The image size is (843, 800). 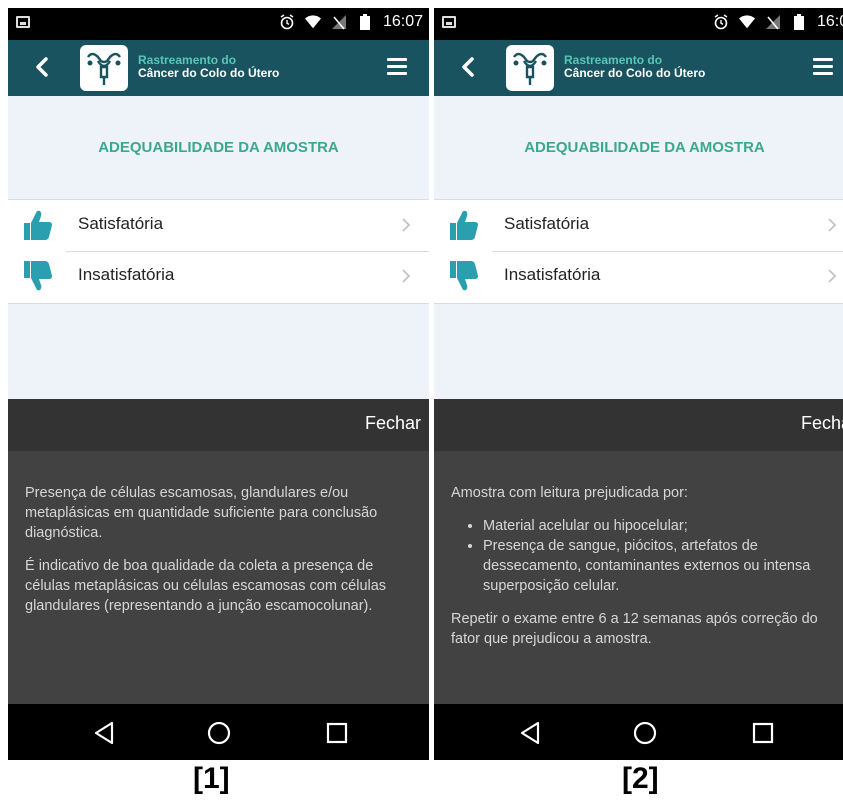 I want to click on figure-caption-2: [2], so click(x=640, y=778).